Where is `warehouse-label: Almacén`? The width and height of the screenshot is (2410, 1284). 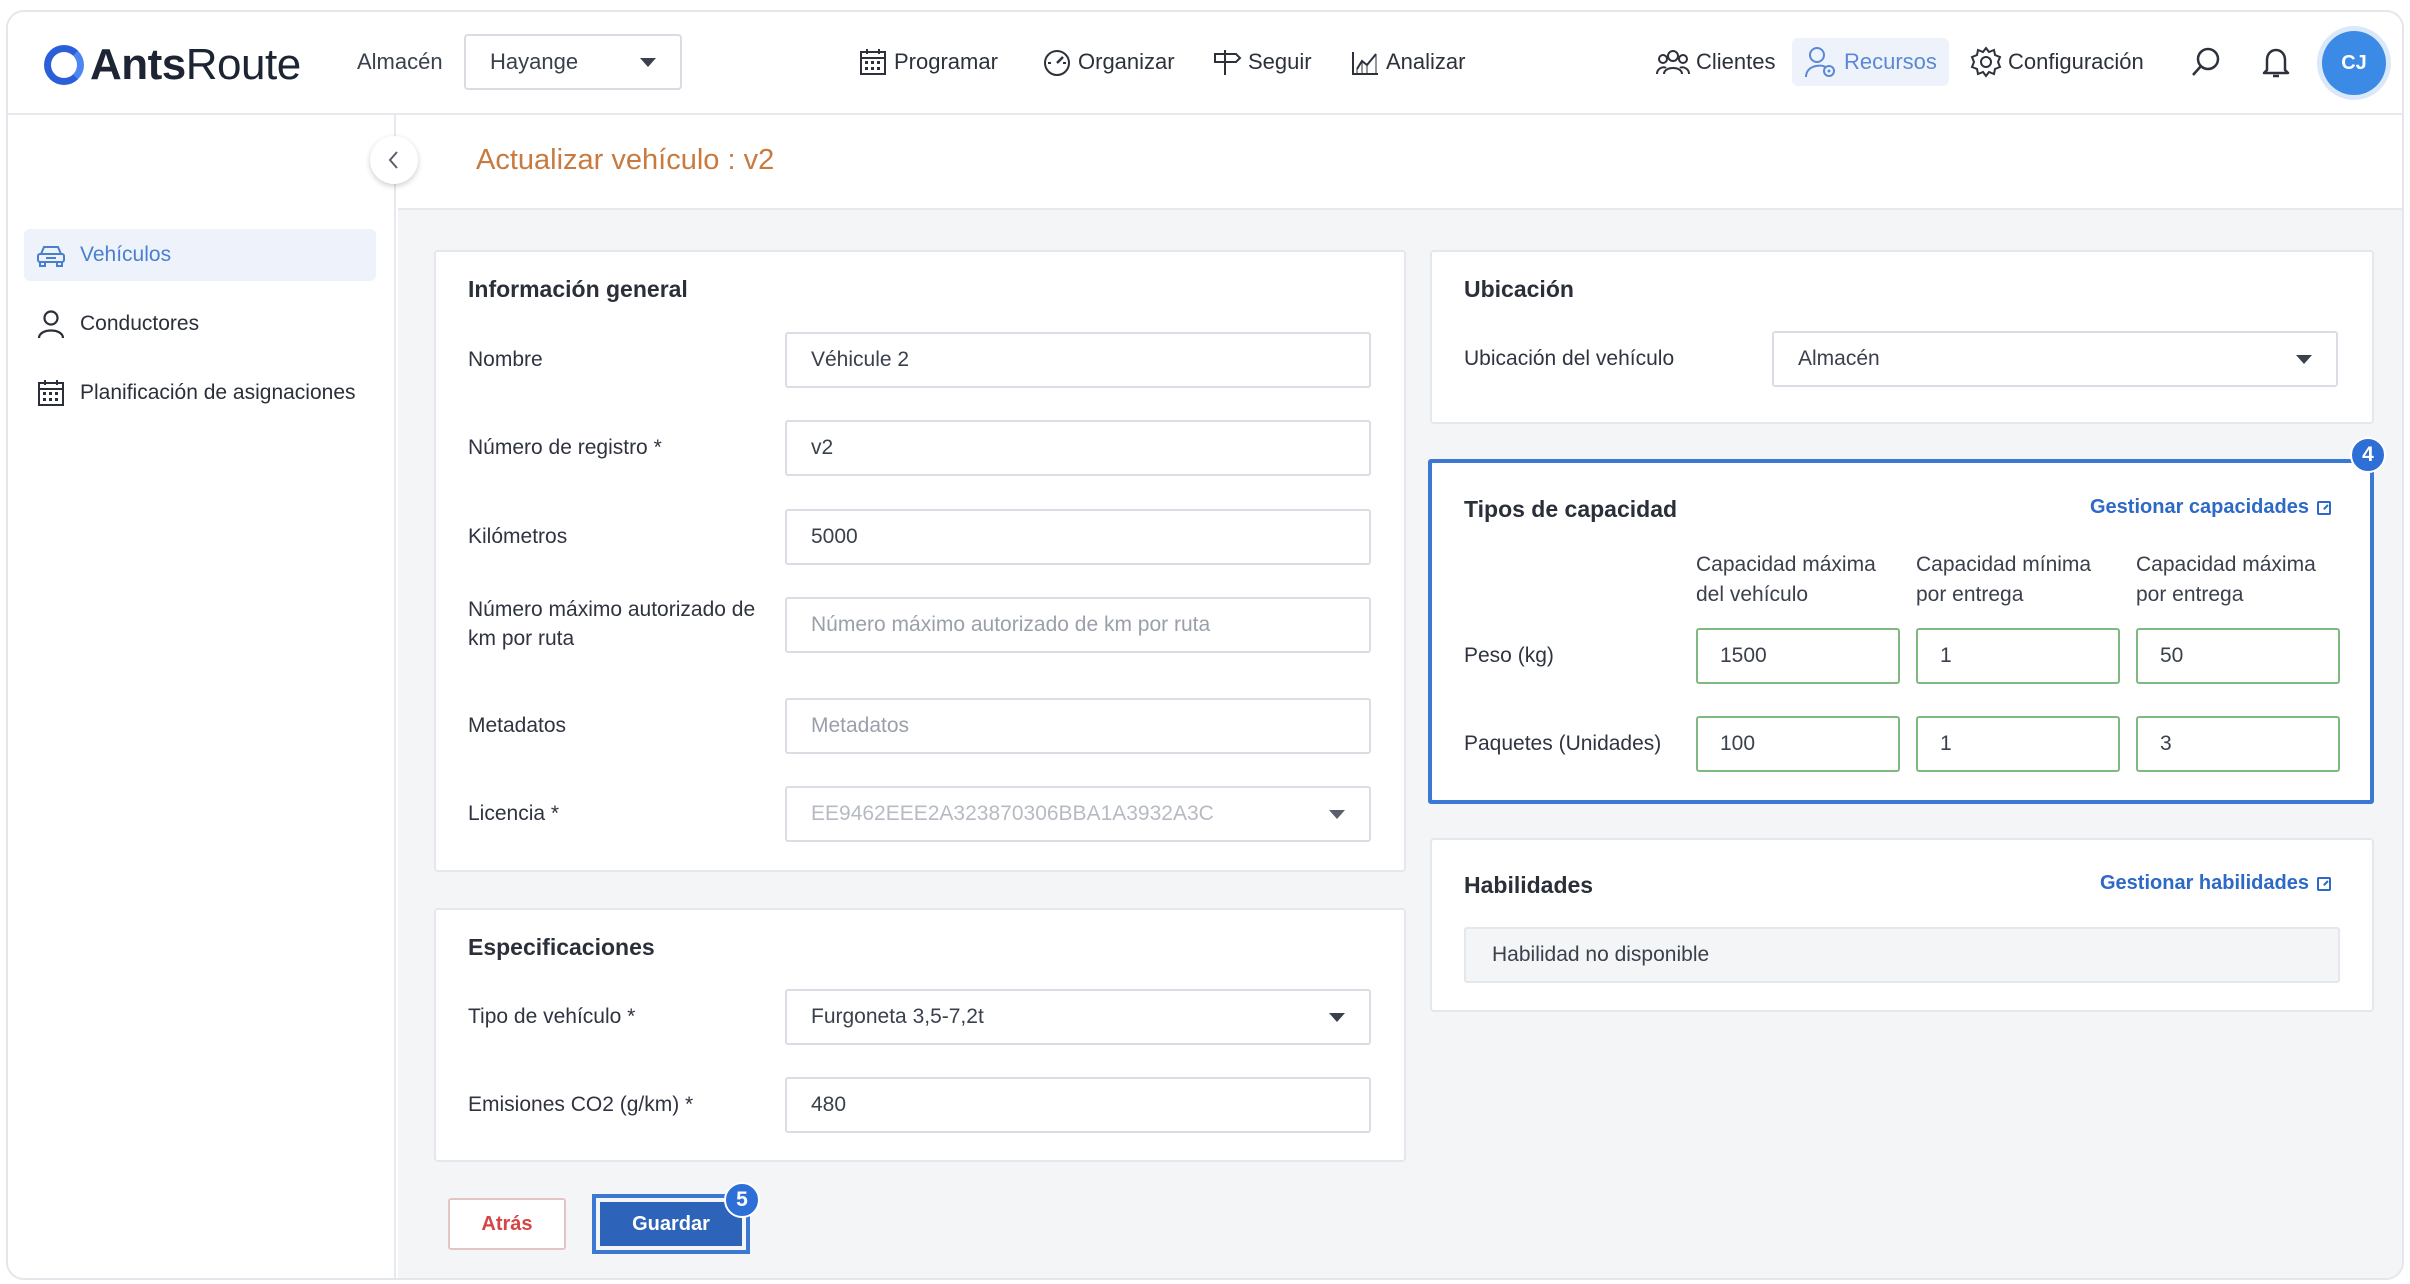
warehouse-label: Almacén is located at coordinates (400, 61).